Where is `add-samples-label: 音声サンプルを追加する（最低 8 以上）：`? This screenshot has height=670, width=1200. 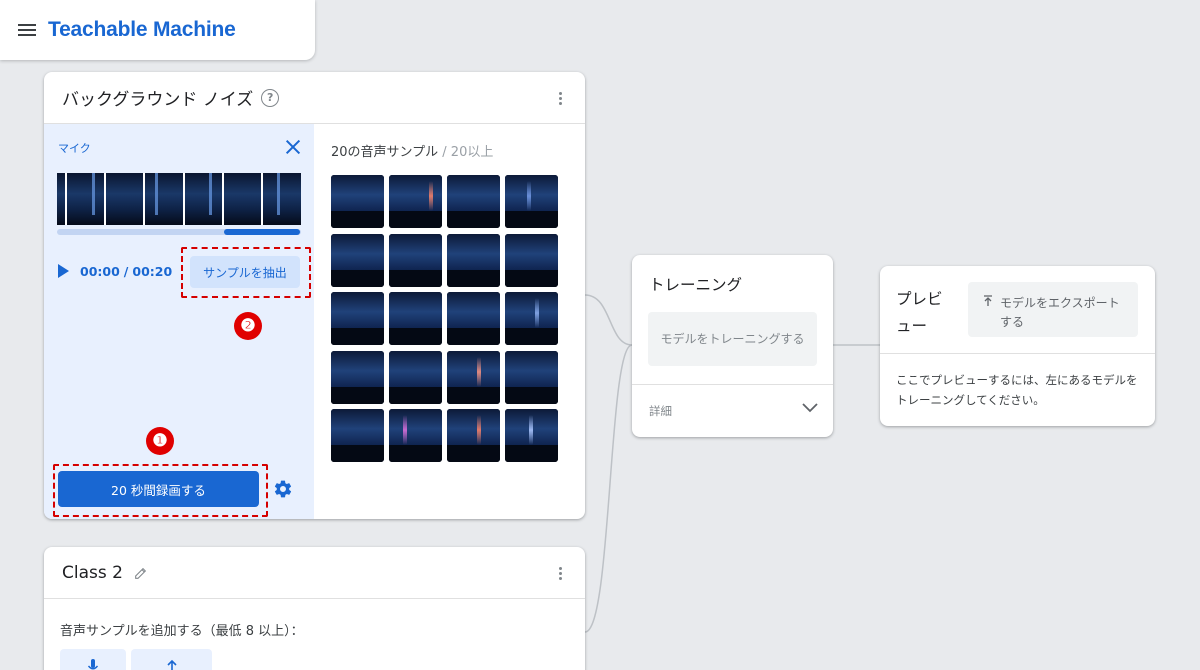
add-samples-label: 音声サンプルを追加する（最低 8 以上）： is located at coordinates (182, 631).